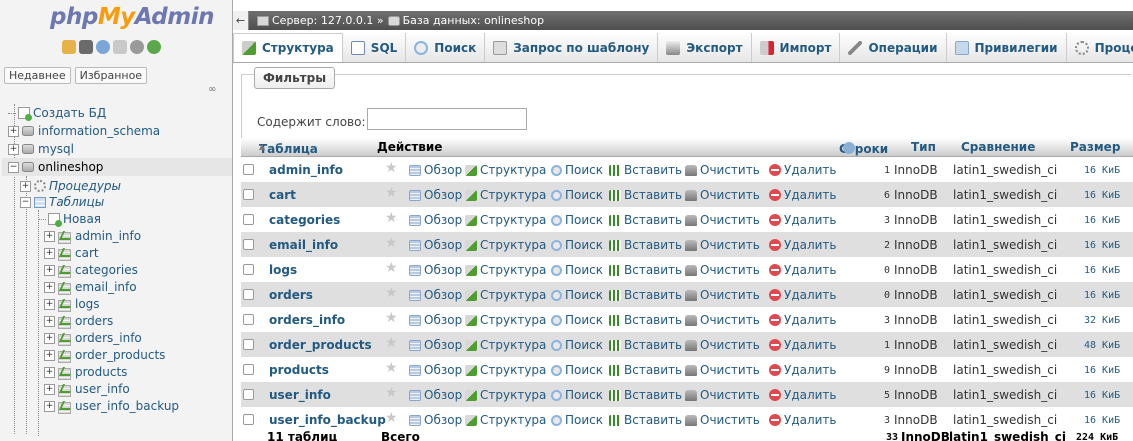  I want to click on tab-sql: SQL, so click(375, 47).